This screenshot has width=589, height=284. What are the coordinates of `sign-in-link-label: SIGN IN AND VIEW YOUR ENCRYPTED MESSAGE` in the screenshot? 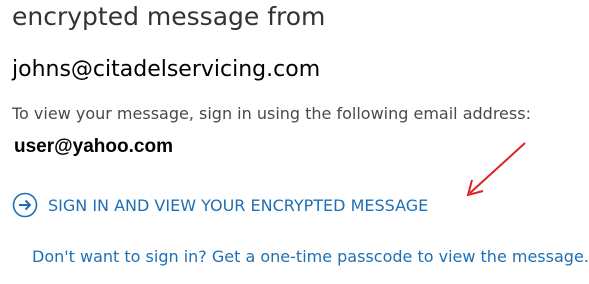 It's located at (238, 205).